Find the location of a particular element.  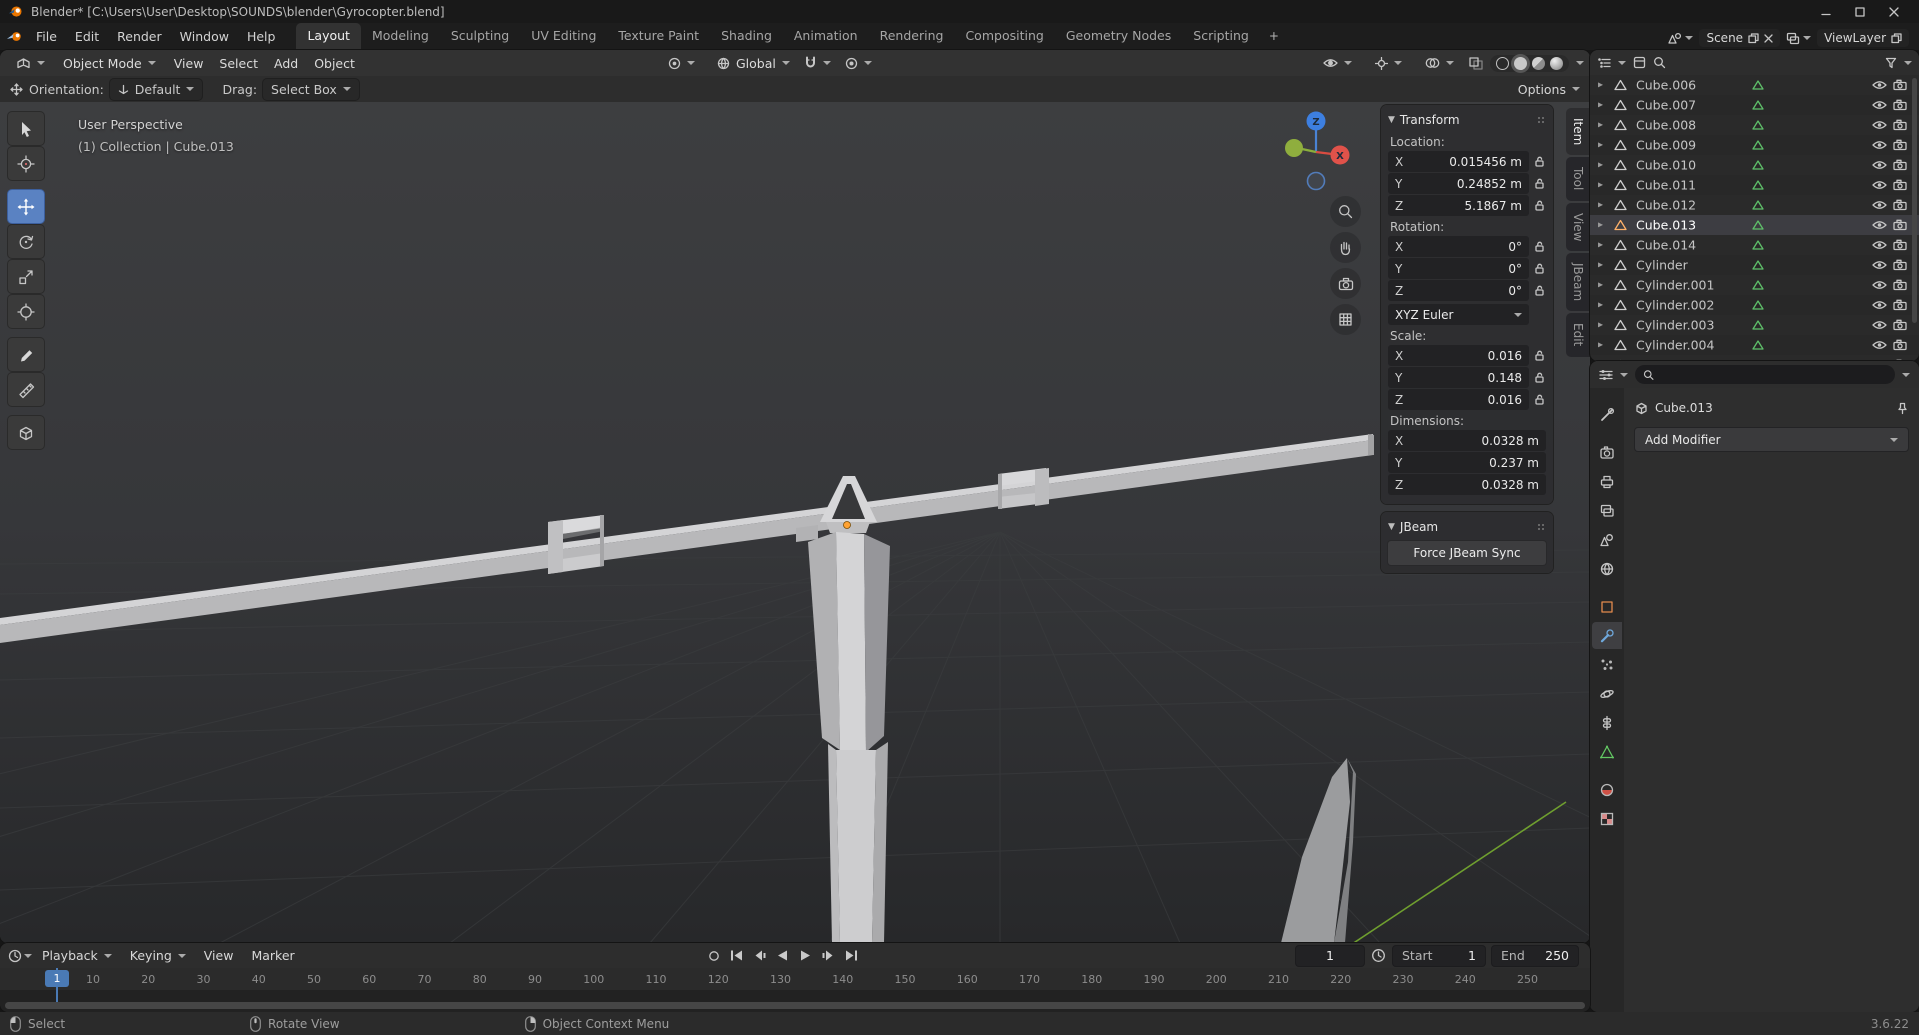

tab-object is located at coordinates (1607, 606).